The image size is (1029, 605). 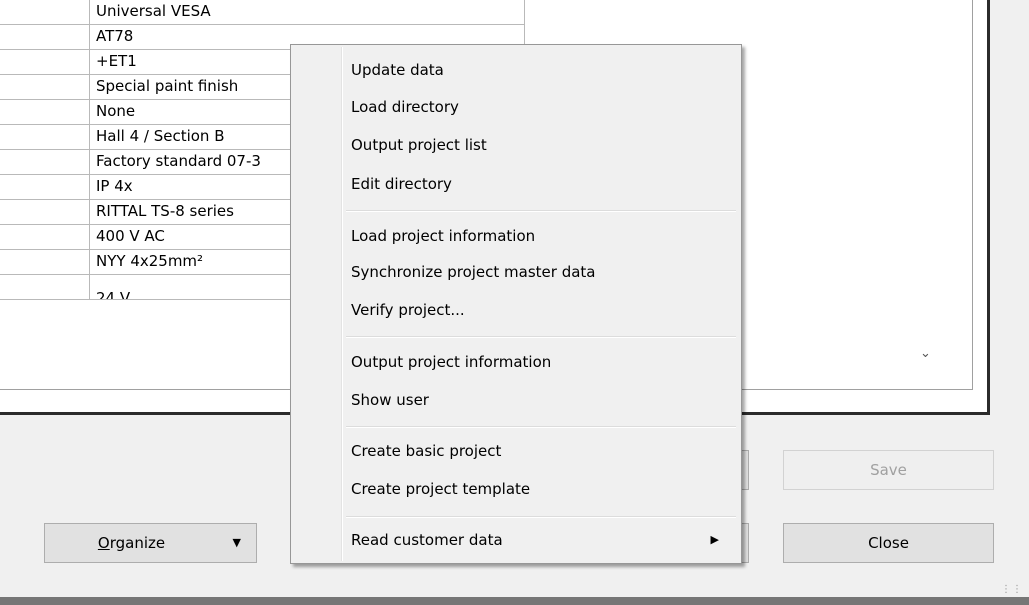 I want to click on menu-item-read-customer-data: Read customer data ▶, so click(x=516, y=541).